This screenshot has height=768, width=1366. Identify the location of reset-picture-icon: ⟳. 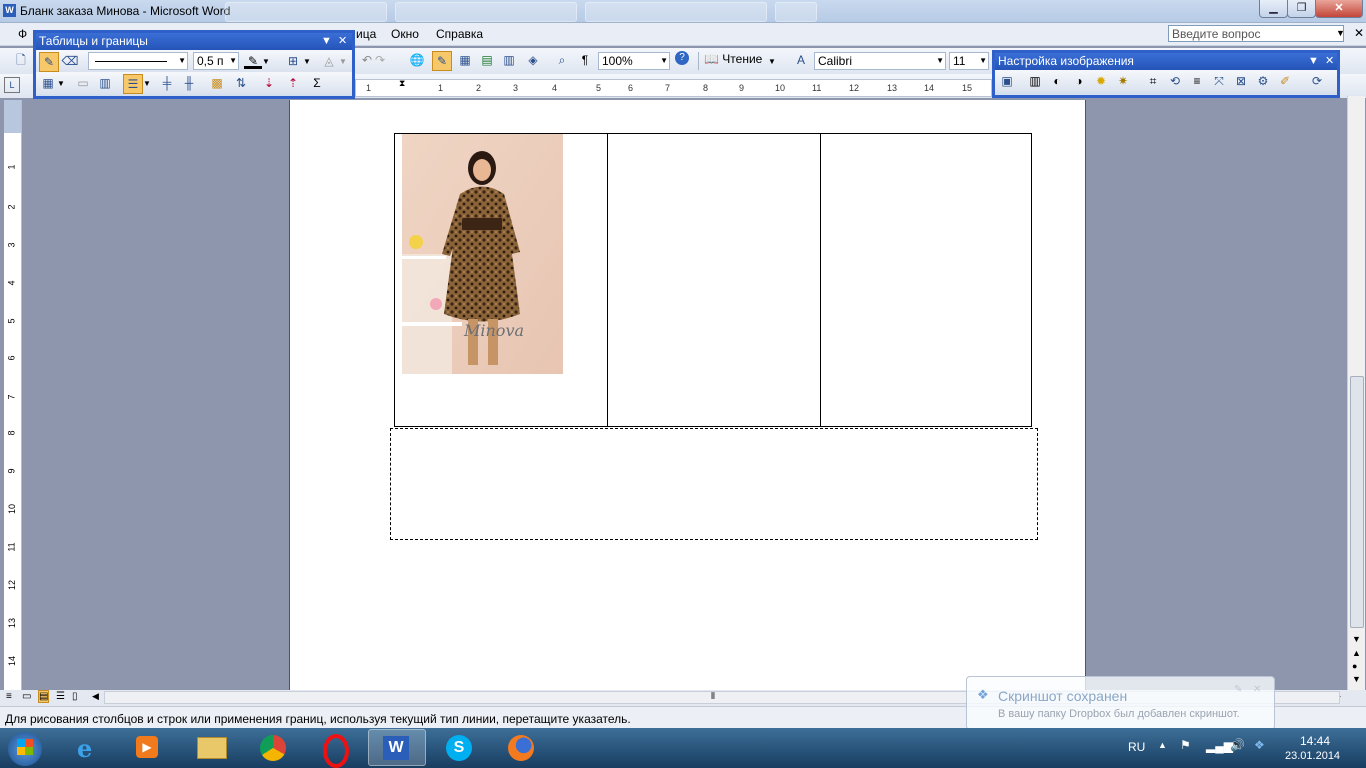
(1317, 81).